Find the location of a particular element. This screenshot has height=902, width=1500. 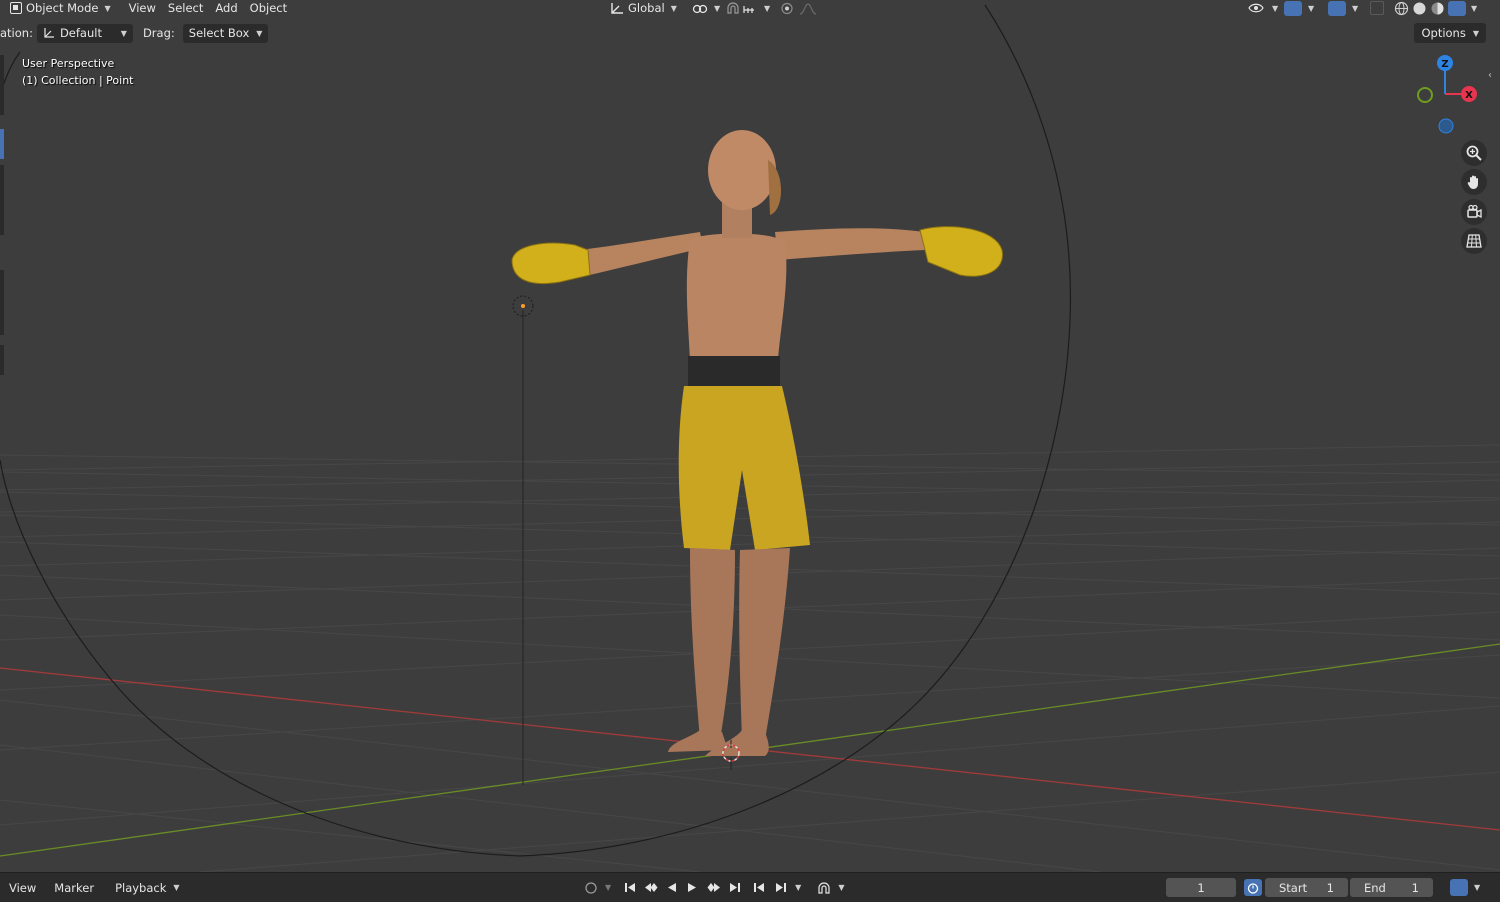

menu-add-label: Add is located at coordinates (226, 8).